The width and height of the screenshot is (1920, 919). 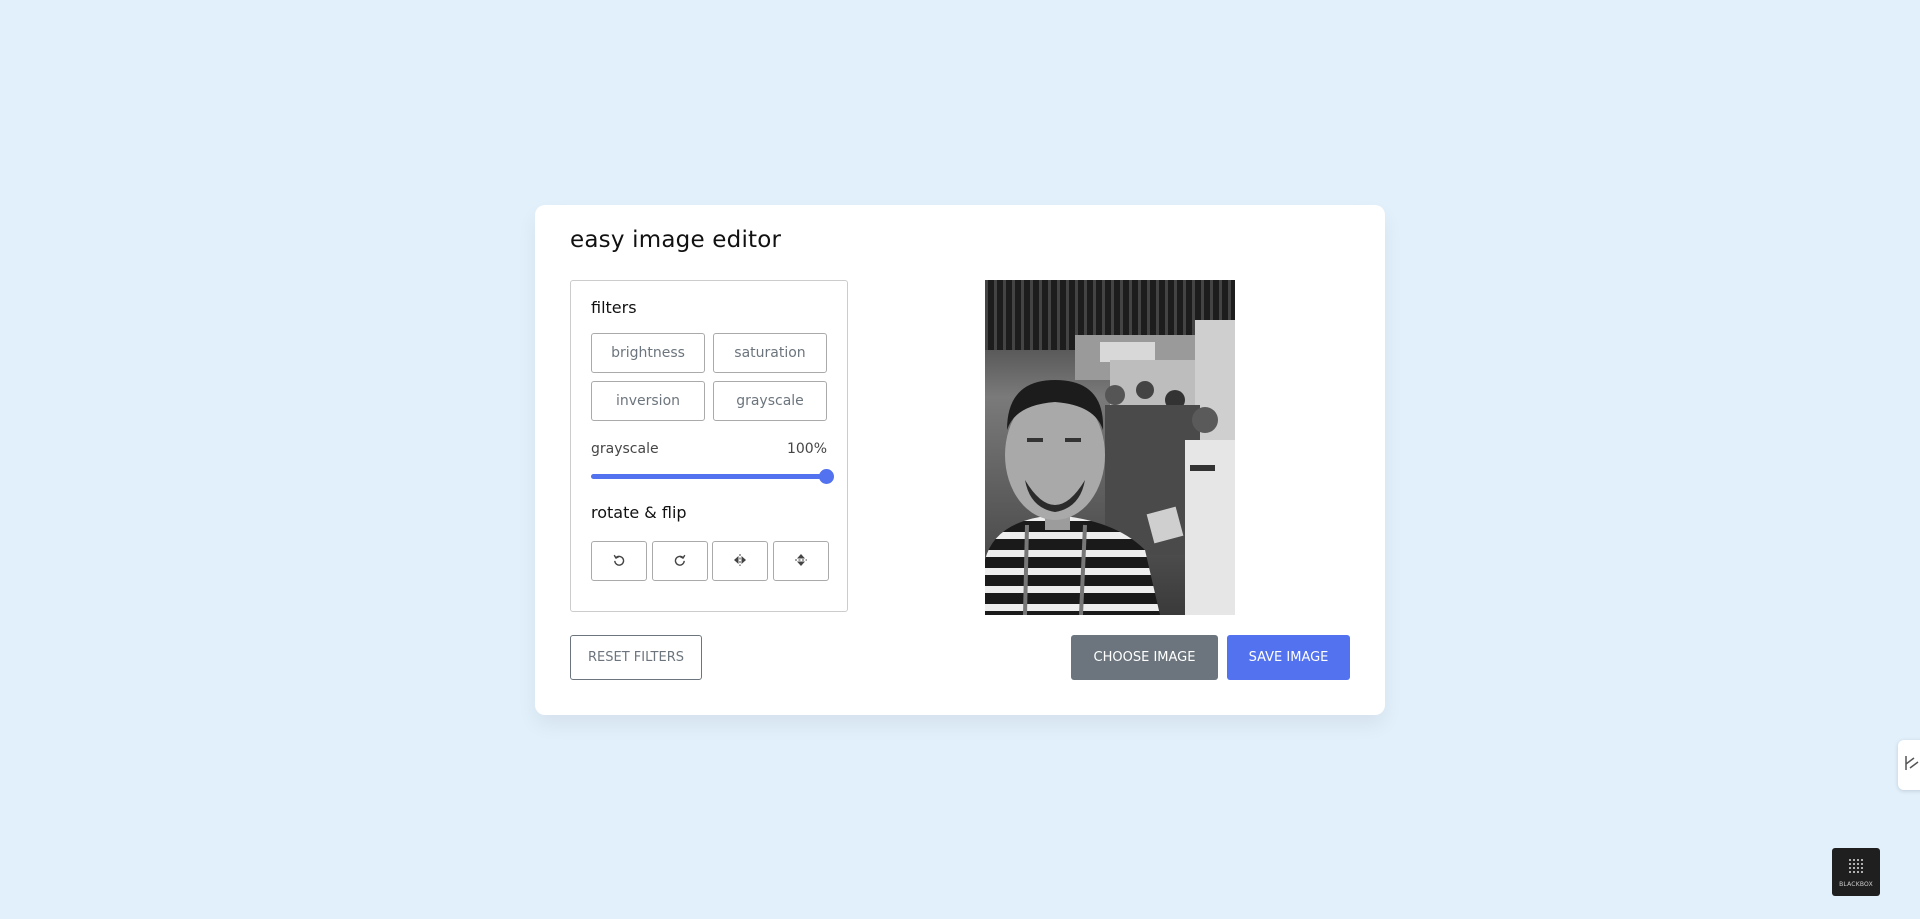 I want to click on slider-filter-name: grayscale, so click(x=625, y=449).